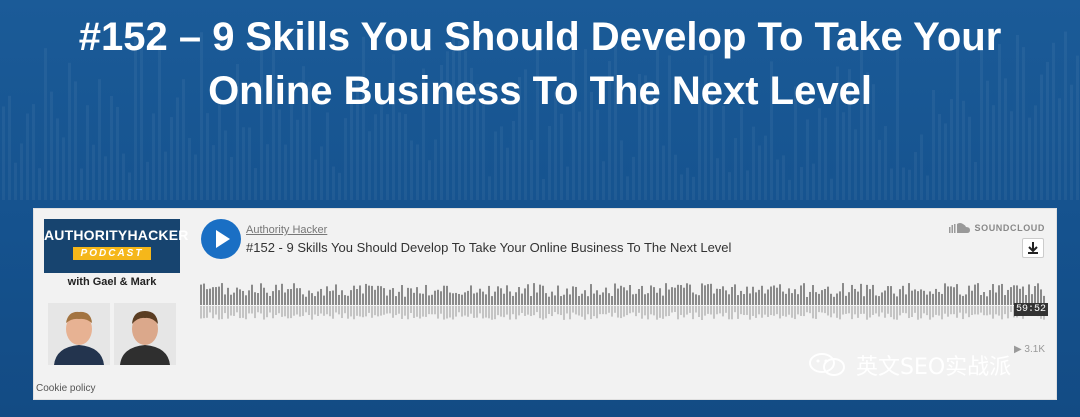  Describe the element at coordinates (997, 227) in the screenshot. I see `soundcloud-logo: SOUNDCLOUD` at that location.